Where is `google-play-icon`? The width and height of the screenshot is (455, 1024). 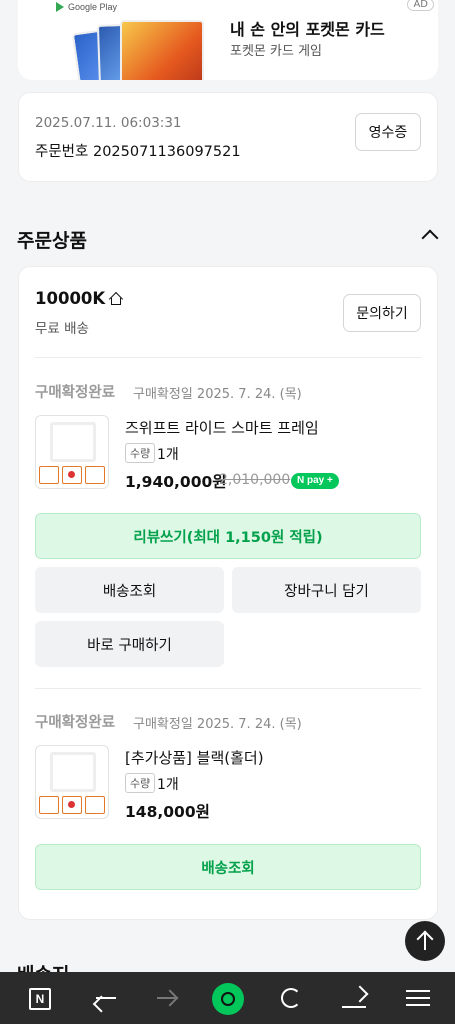
google-play-icon is located at coordinates (60, 7).